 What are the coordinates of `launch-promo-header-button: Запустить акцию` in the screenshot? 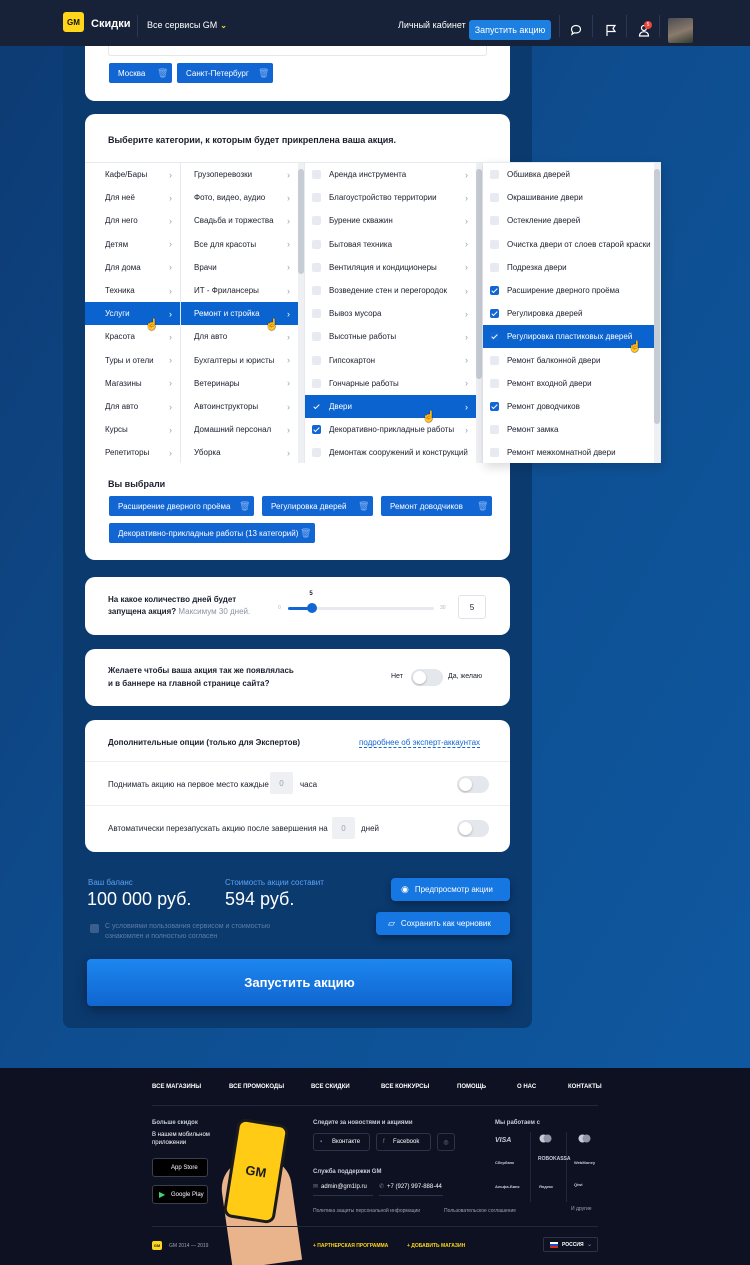 It's located at (510, 30).